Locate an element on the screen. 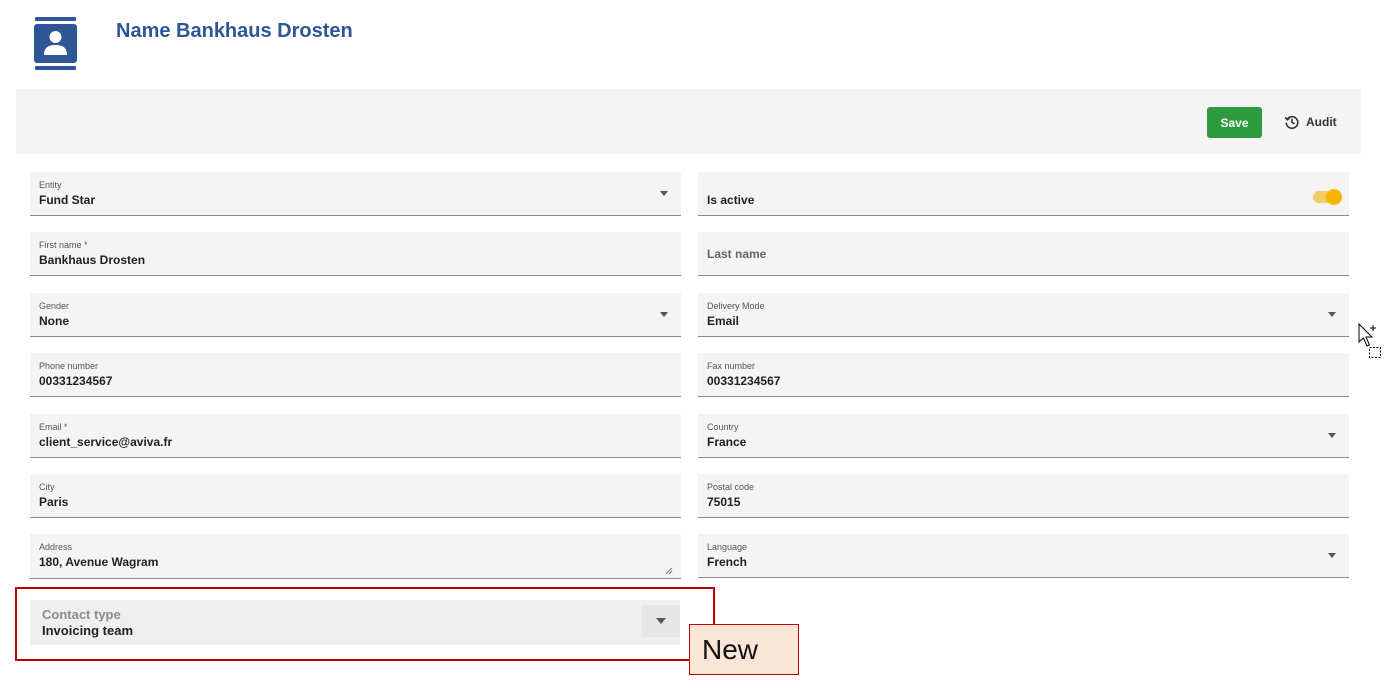 Image resolution: width=1389 pixels, height=684 pixels. phone-number-label: Phone number is located at coordinates (69, 366).